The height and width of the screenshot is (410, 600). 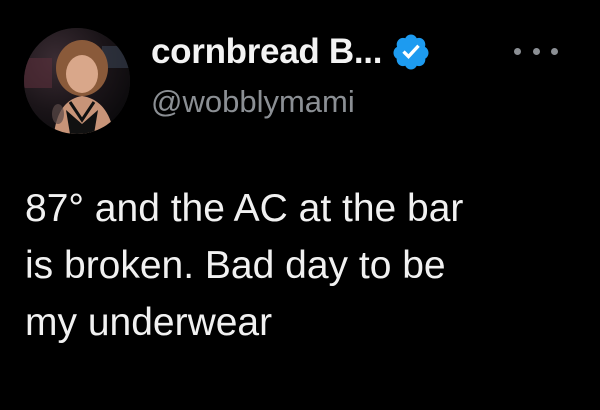 What do you see at coordinates (235, 265) in the screenshot?
I see `tweet-text-line: is broken. Bad day to be` at bounding box center [235, 265].